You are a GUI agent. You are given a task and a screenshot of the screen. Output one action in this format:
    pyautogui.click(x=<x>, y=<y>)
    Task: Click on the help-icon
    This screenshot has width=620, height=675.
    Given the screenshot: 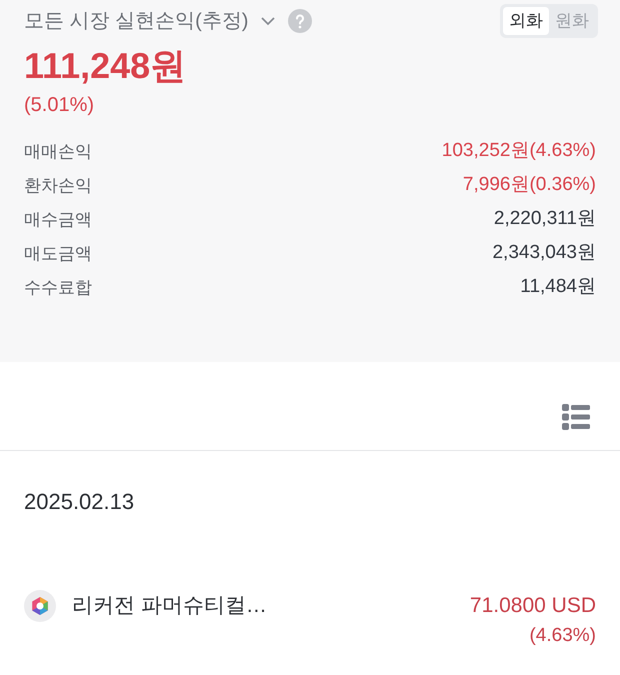 What is the action you would take?
    pyautogui.click(x=300, y=21)
    